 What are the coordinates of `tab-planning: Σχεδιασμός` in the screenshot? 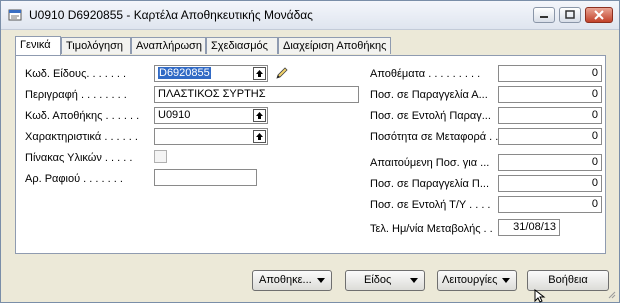 It's located at (242, 45).